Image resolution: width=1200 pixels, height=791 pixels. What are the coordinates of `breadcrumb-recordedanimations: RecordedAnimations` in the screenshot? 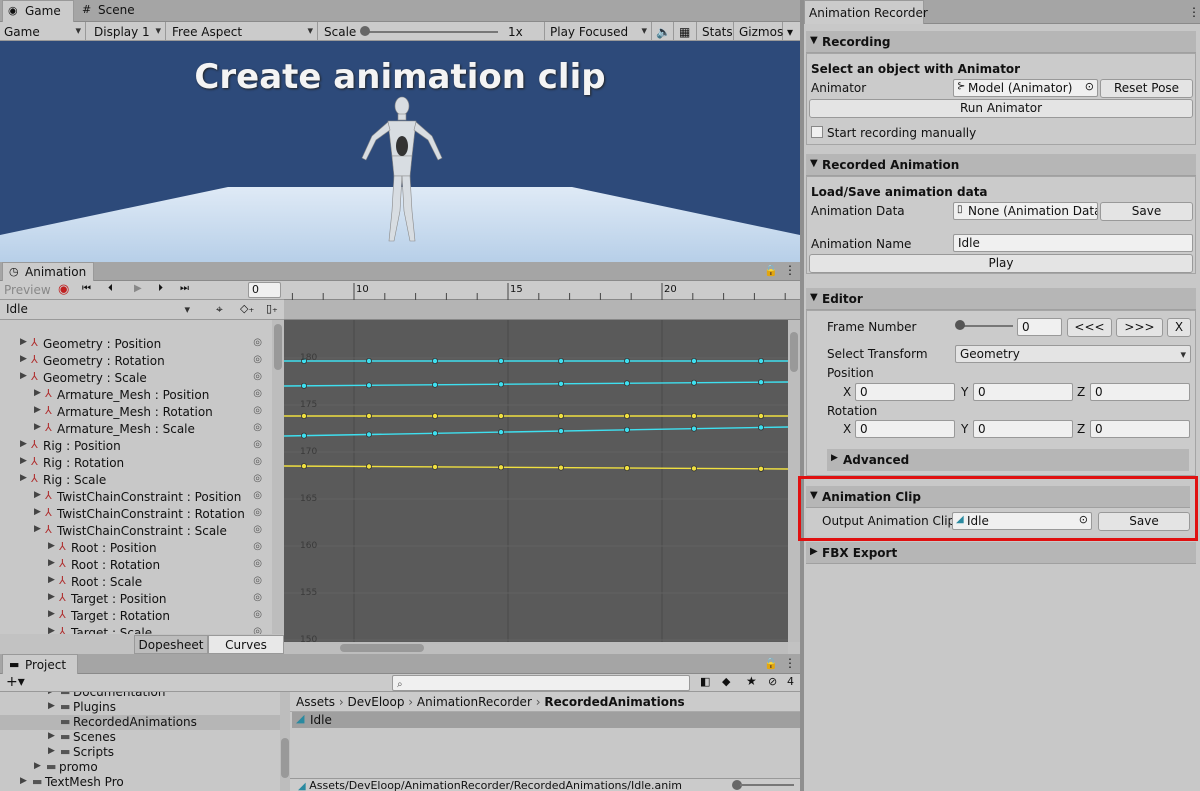 It's located at (614, 702).